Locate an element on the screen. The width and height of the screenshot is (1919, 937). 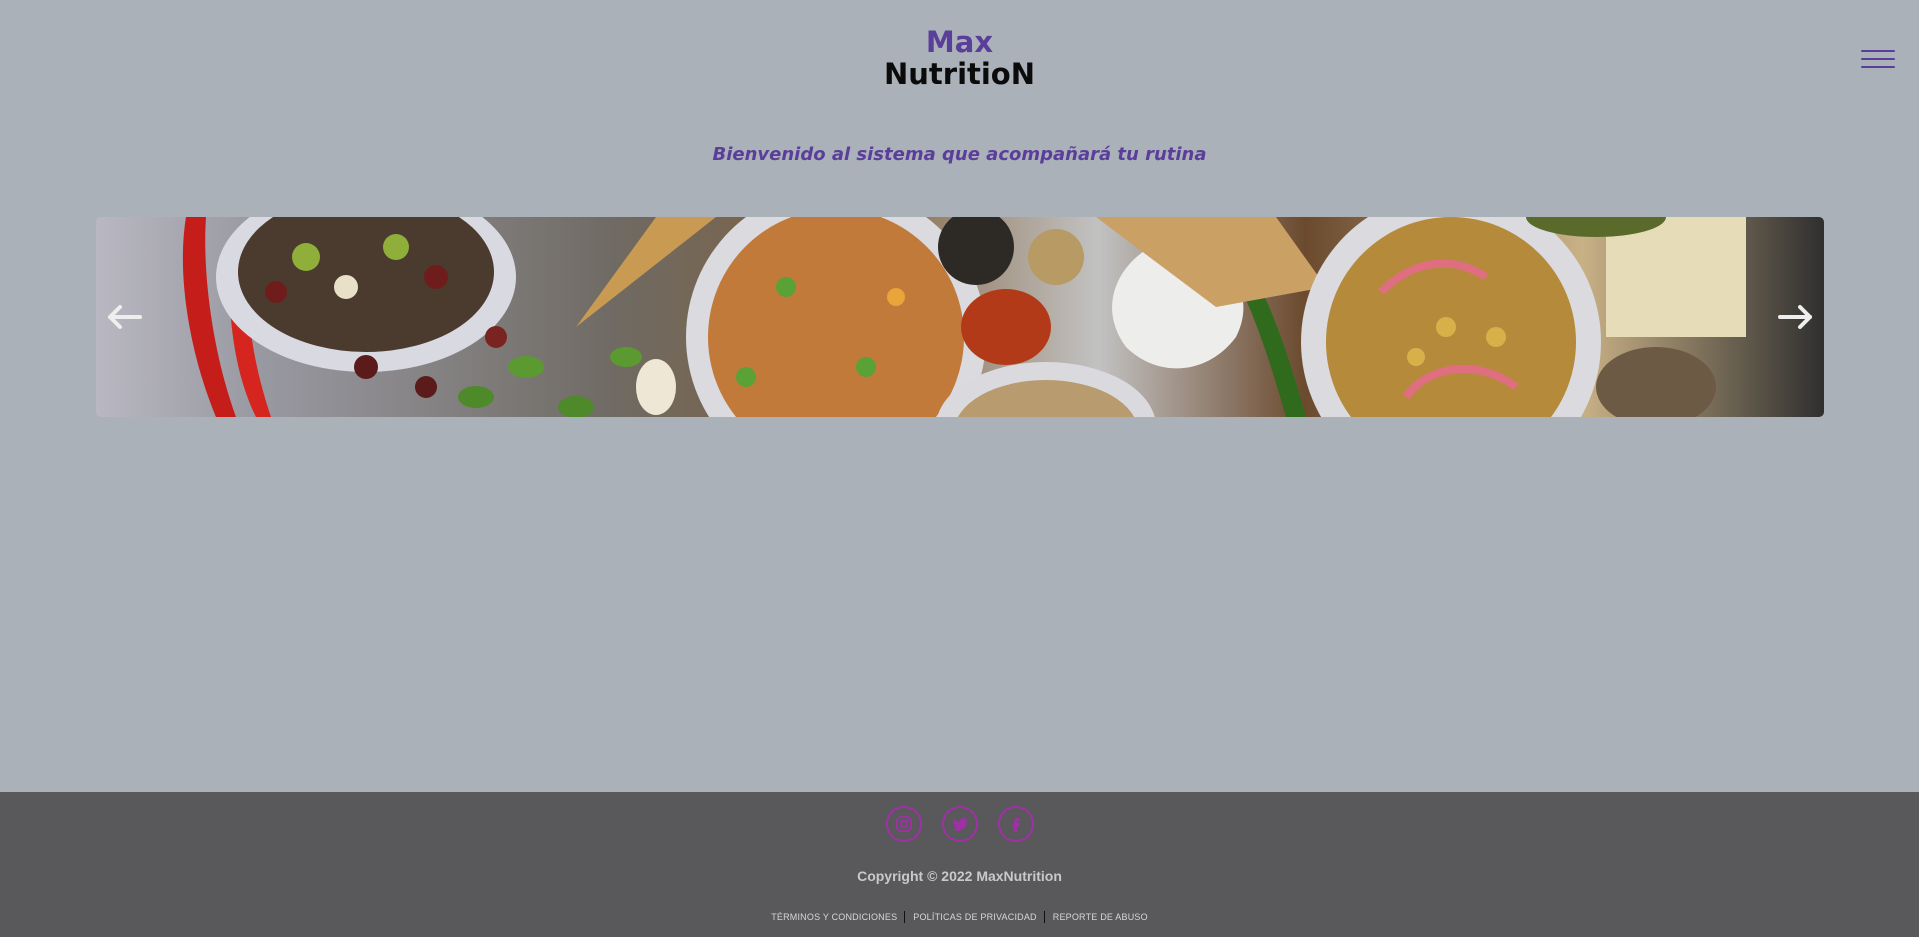
instagram-button is located at coordinates (903, 824).